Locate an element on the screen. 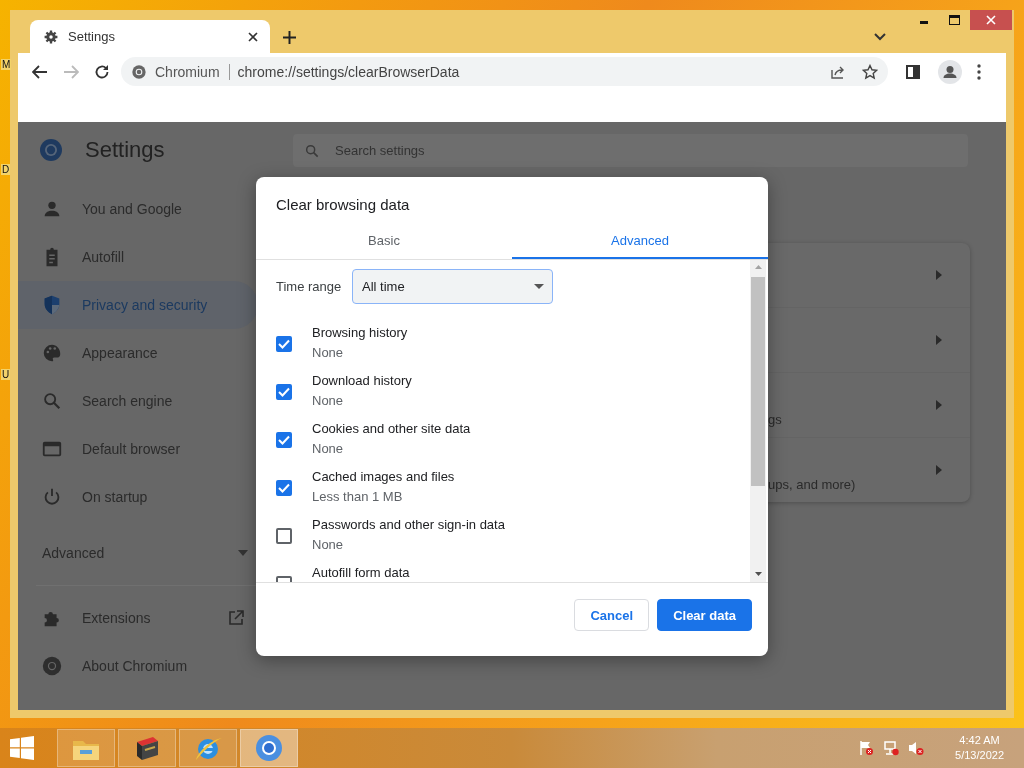 This screenshot has height=768, width=1024. option-label: Cached images and files is located at coordinates (383, 476).